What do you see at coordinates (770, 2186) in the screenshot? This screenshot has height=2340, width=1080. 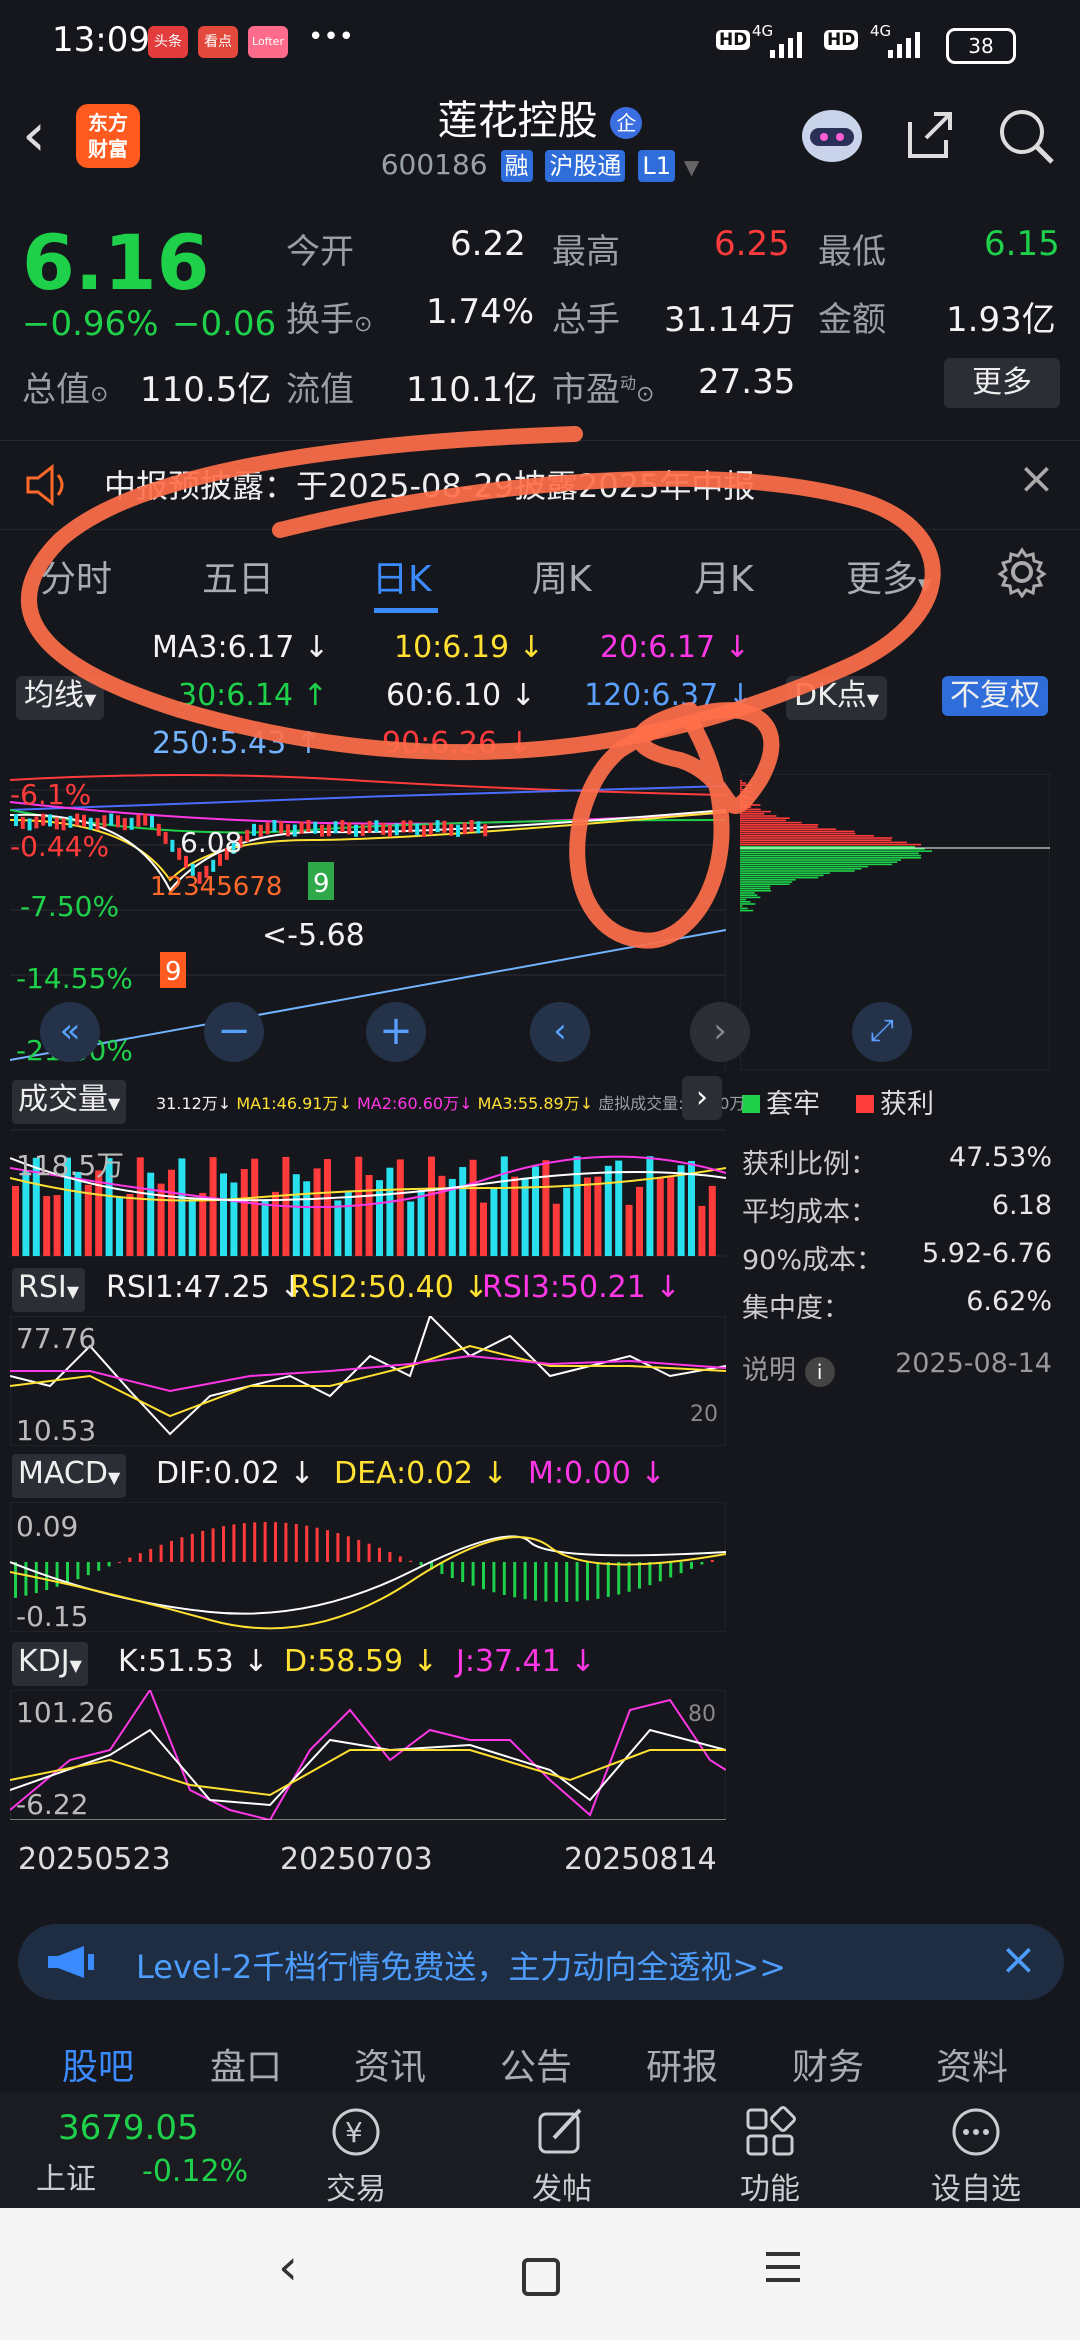 I see `dock-functions: 功能` at bounding box center [770, 2186].